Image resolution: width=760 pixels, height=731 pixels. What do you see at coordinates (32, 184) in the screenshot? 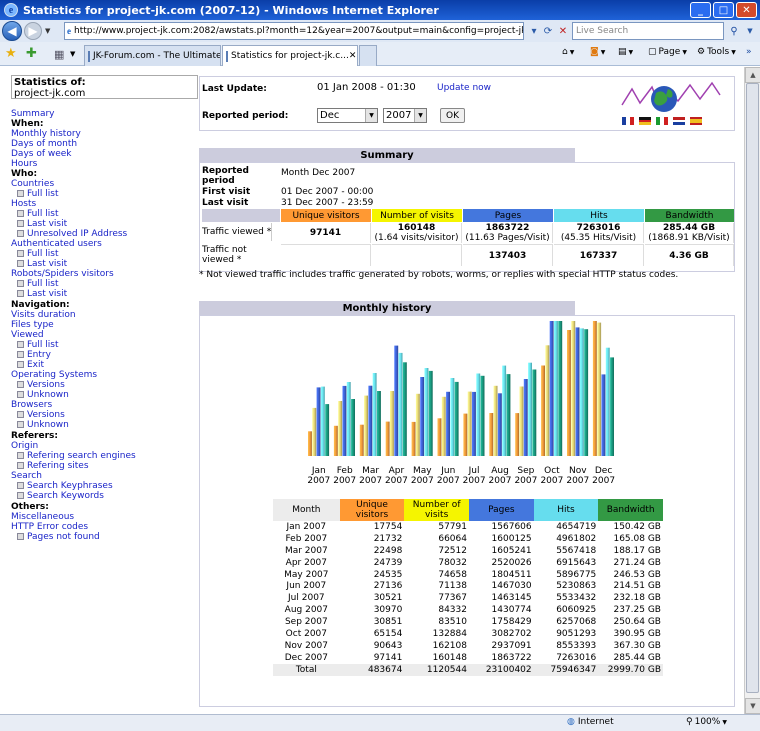
I see `menu-link: Countries` at bounding box center [32, 184].